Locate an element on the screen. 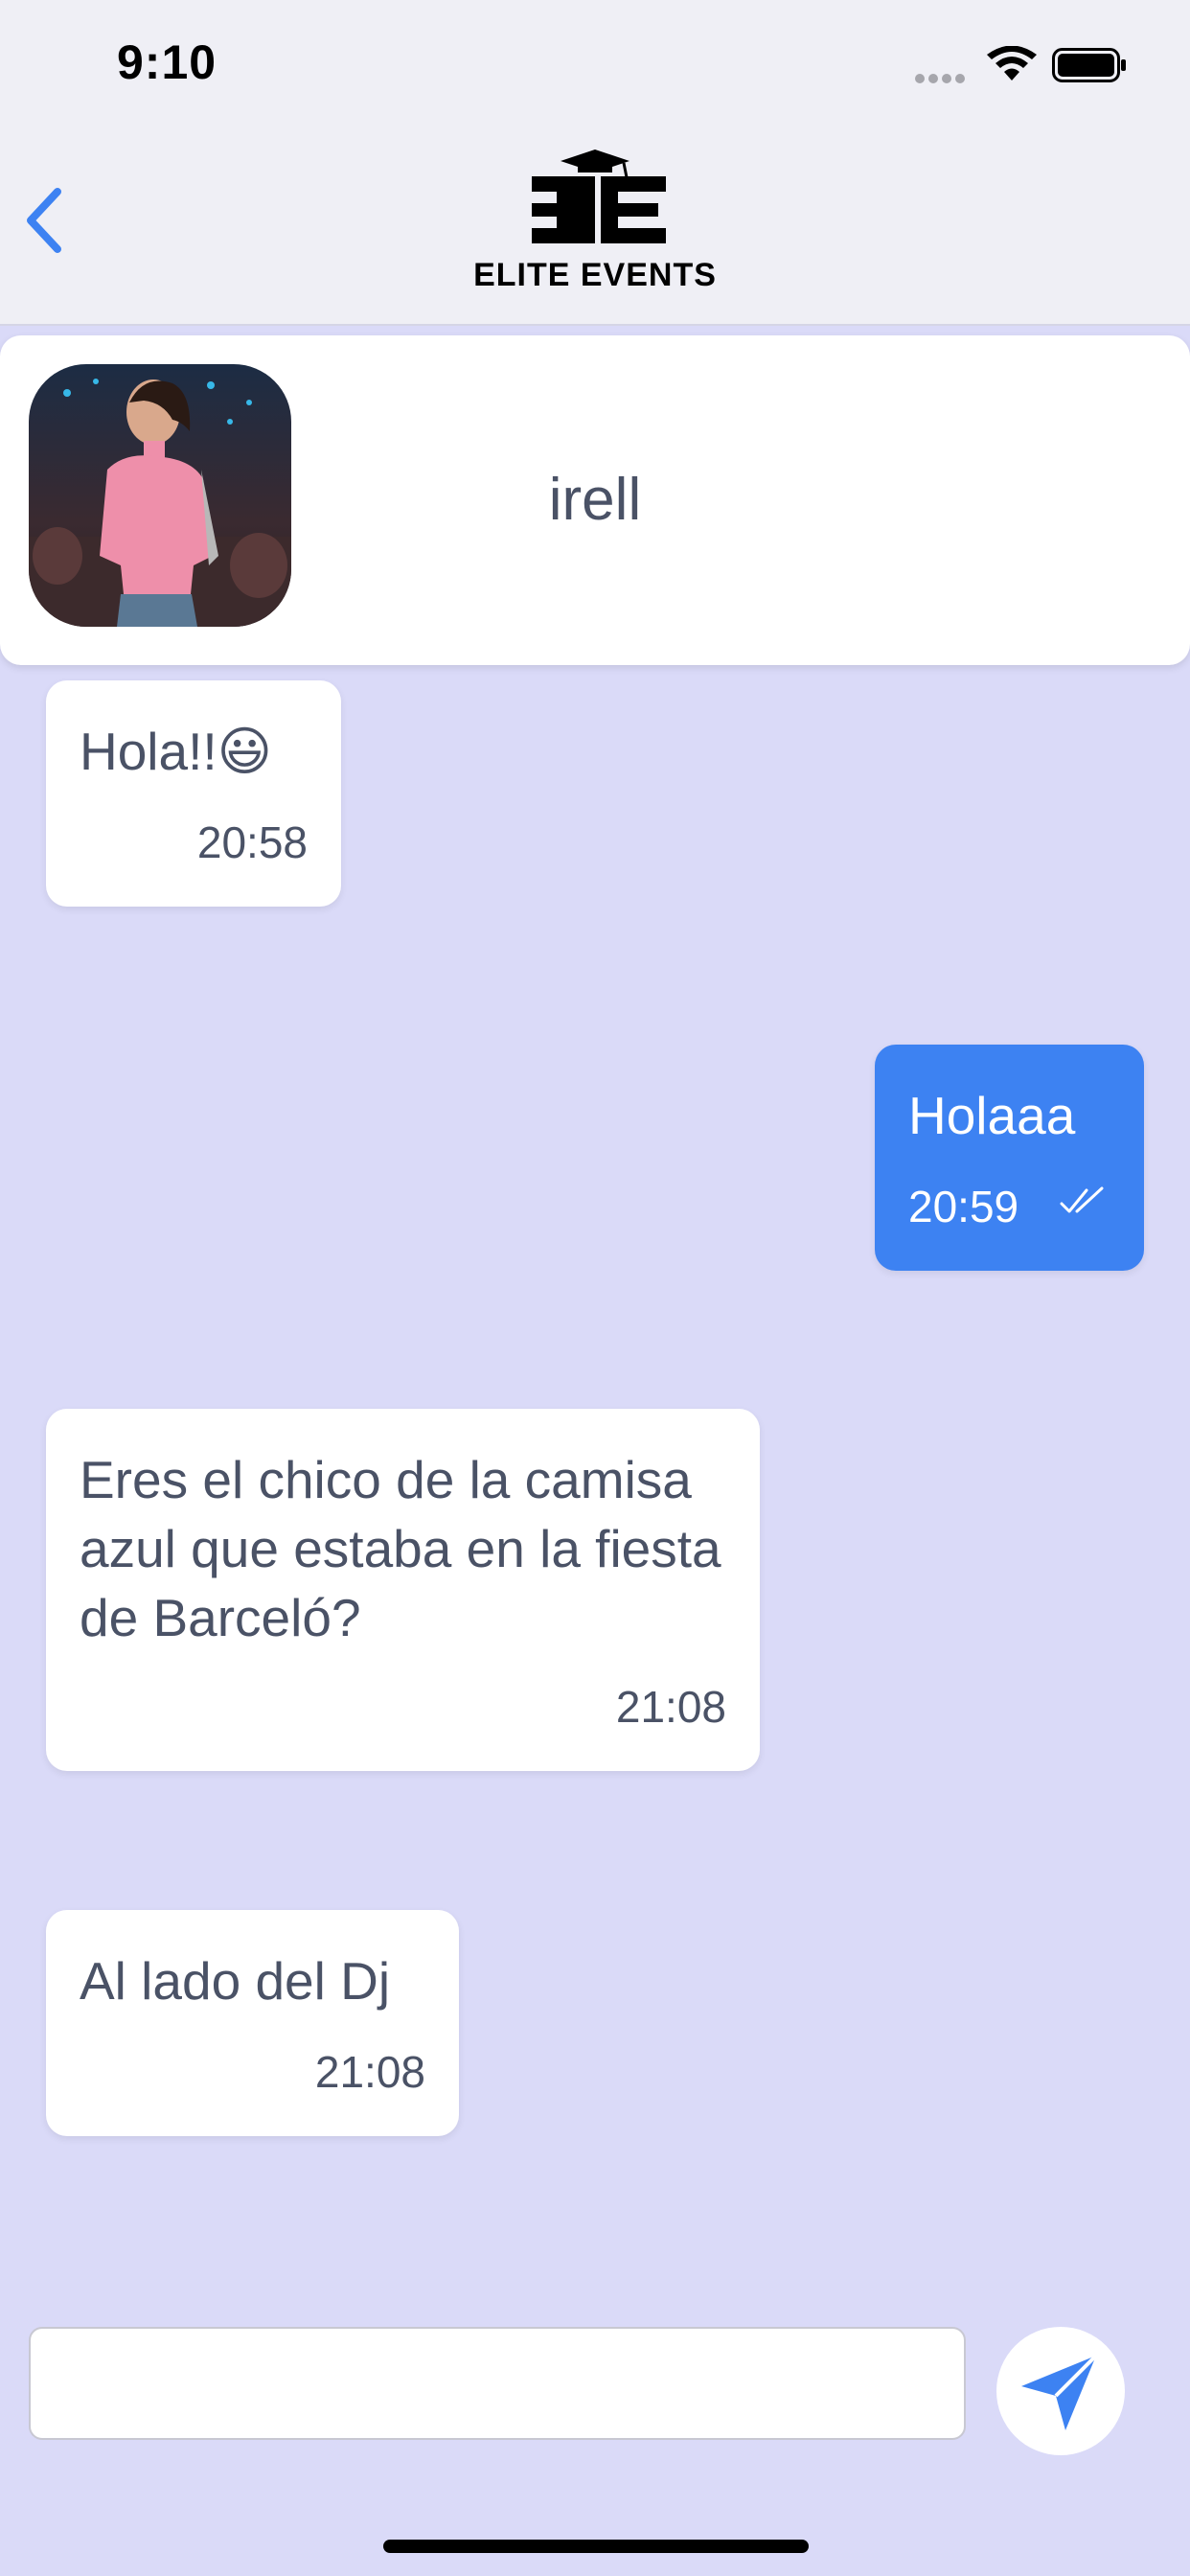  nav-header: ELITE EVENTS is located at coordinates (595, 225).